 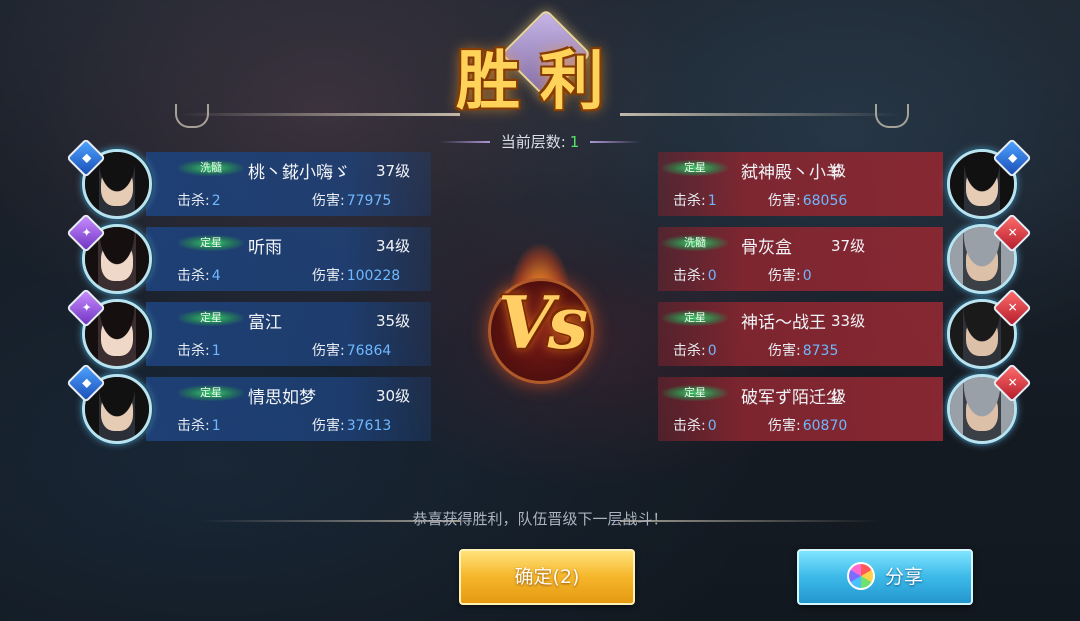 What do you see at coordinates (808, 201) in the screenshot?
I see `damage-stat: 伤害: 68056` at bounding box center [808, 201].